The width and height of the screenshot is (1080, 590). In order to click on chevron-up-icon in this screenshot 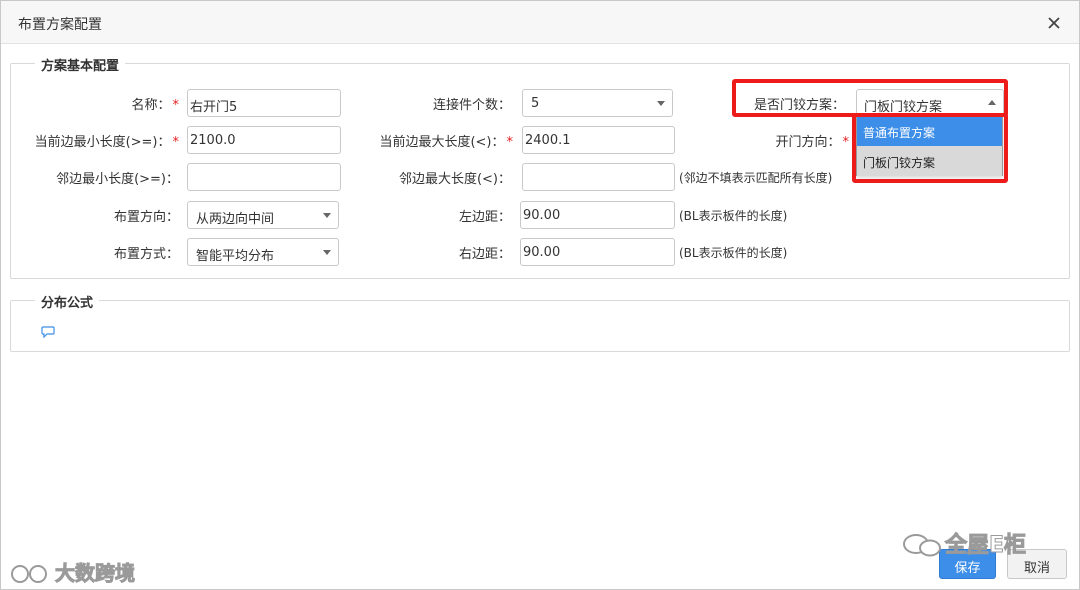, I will do `click(992, 102)`.